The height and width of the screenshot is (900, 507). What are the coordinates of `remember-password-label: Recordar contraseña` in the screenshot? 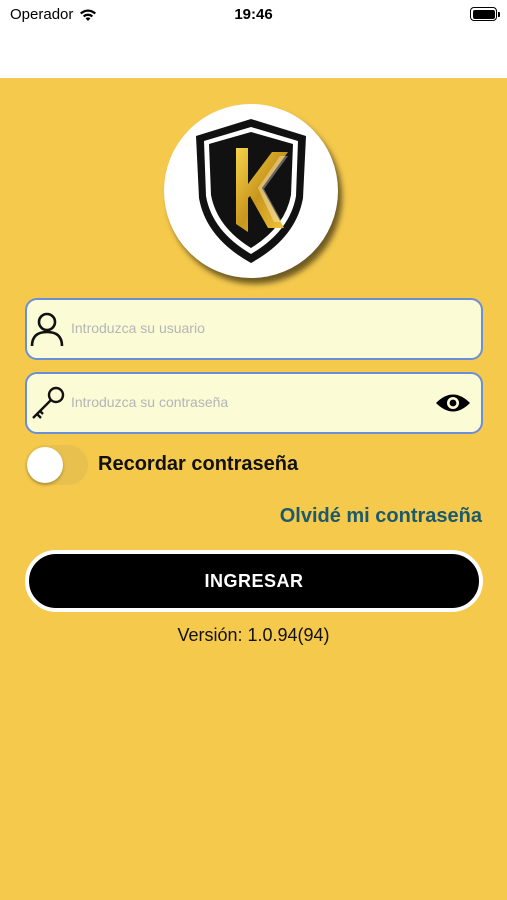 It's located at (198, 464).